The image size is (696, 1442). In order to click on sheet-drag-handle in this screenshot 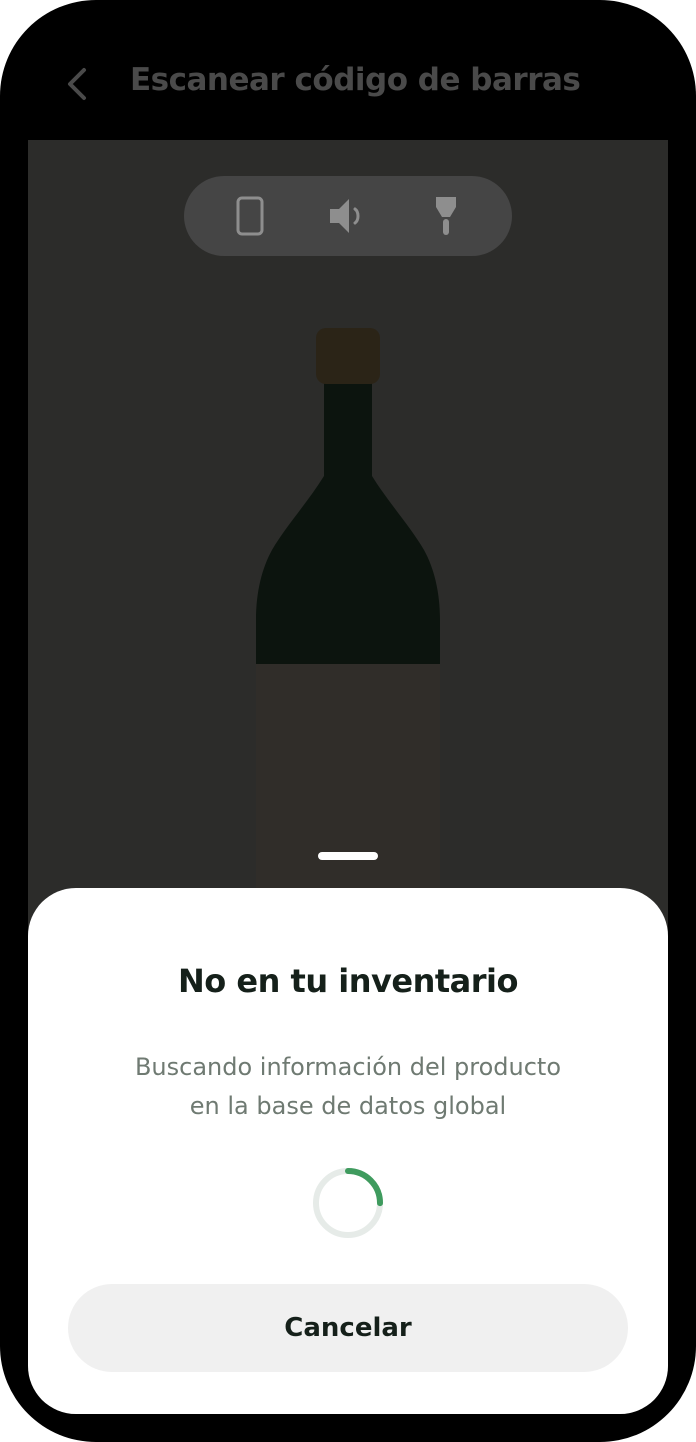, I will do `click(348, 856)`.